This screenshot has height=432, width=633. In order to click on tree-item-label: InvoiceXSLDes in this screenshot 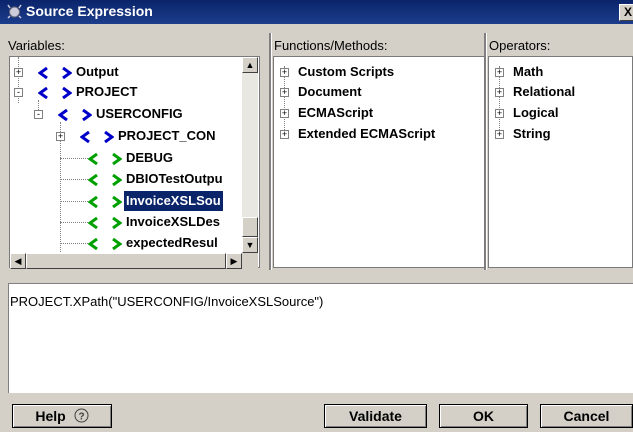, I will do `click(173, 221)`.